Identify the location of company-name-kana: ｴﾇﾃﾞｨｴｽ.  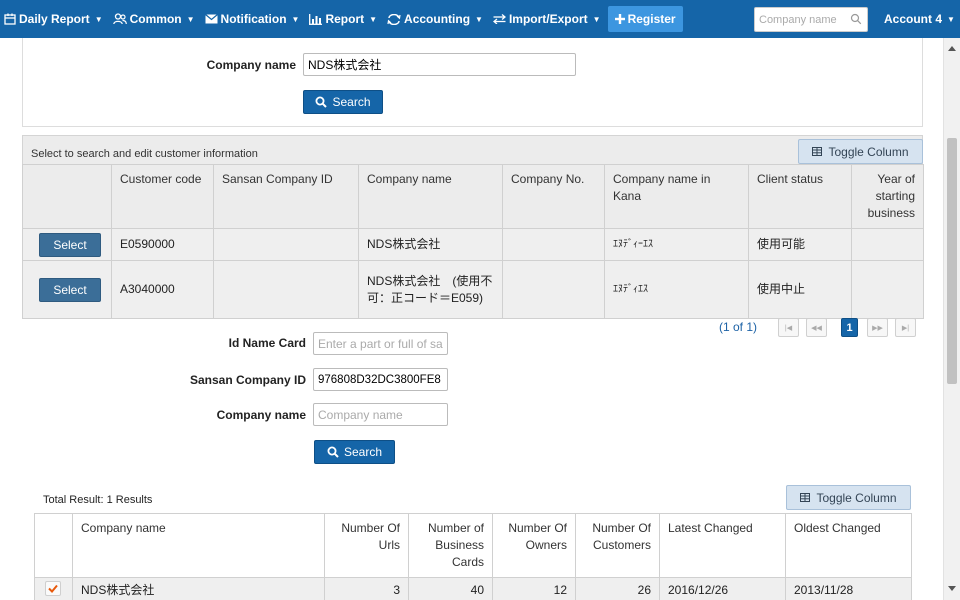
(676, 289).